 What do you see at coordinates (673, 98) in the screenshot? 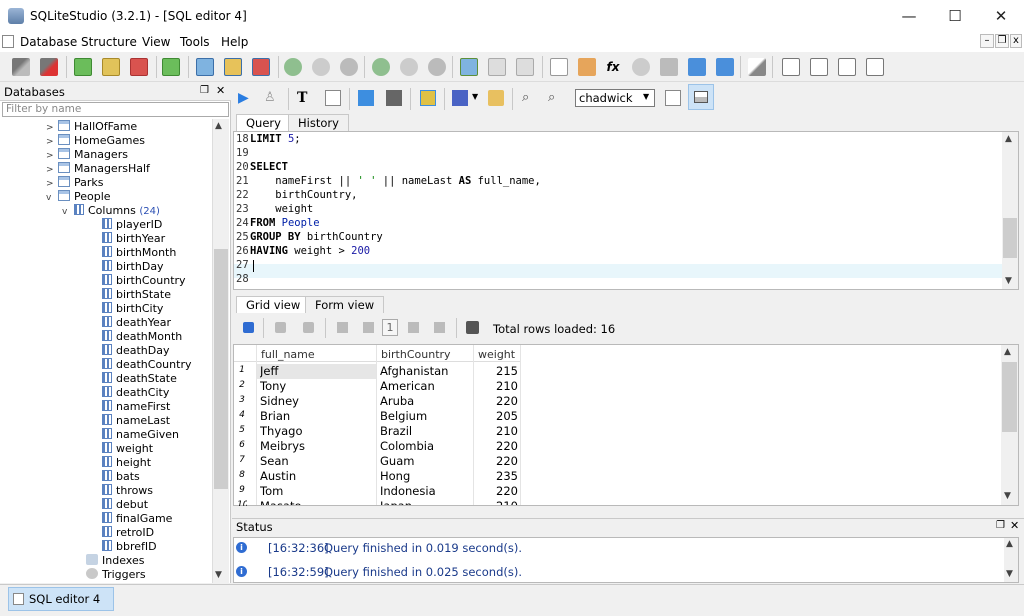
I see `toggle-results-icon` at bounding box center [673, 98].